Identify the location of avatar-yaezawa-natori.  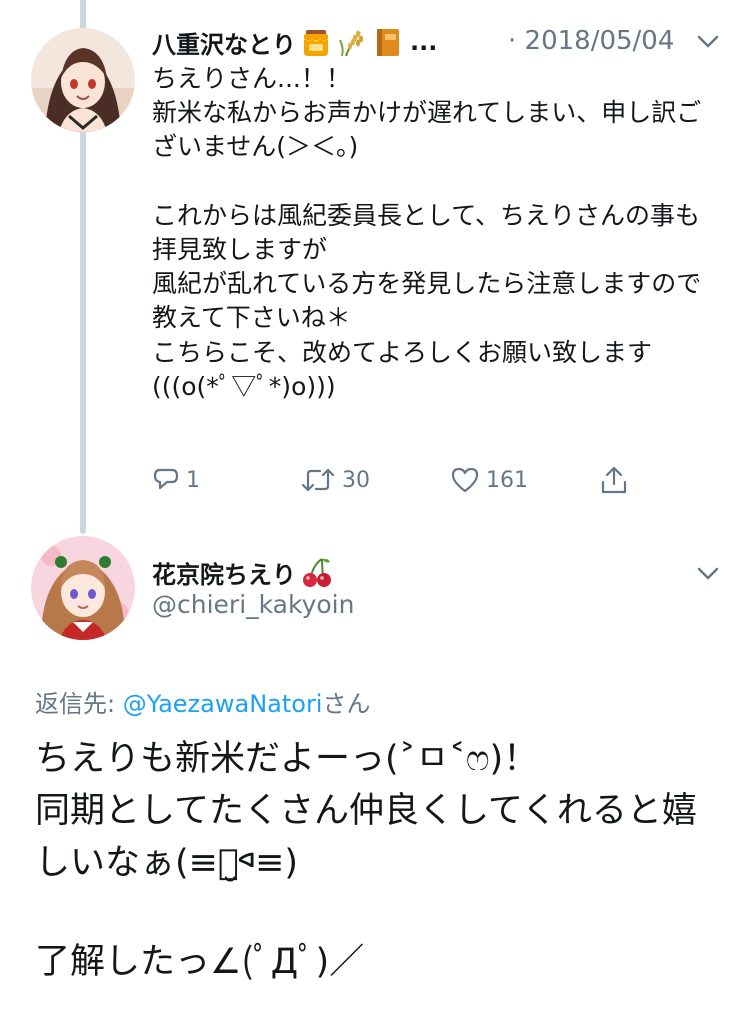
(83, 80).